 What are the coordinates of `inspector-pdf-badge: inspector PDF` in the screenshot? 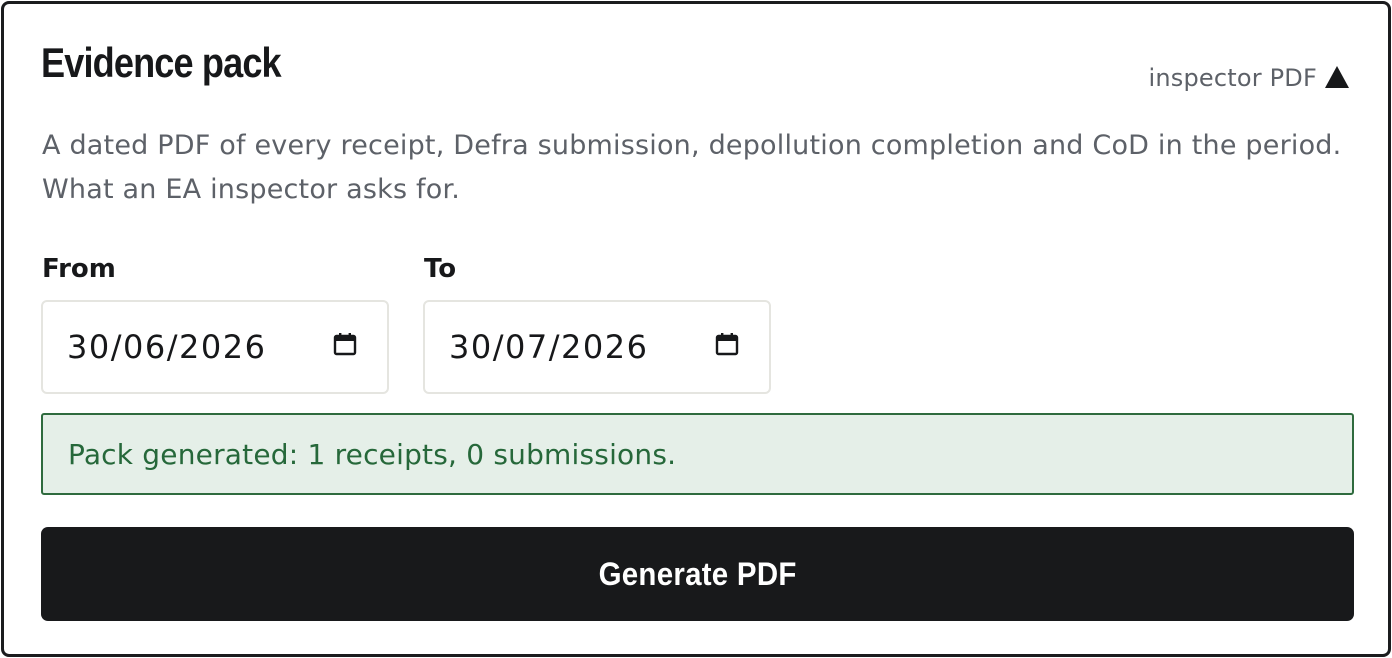 It's located at (1248, 78).